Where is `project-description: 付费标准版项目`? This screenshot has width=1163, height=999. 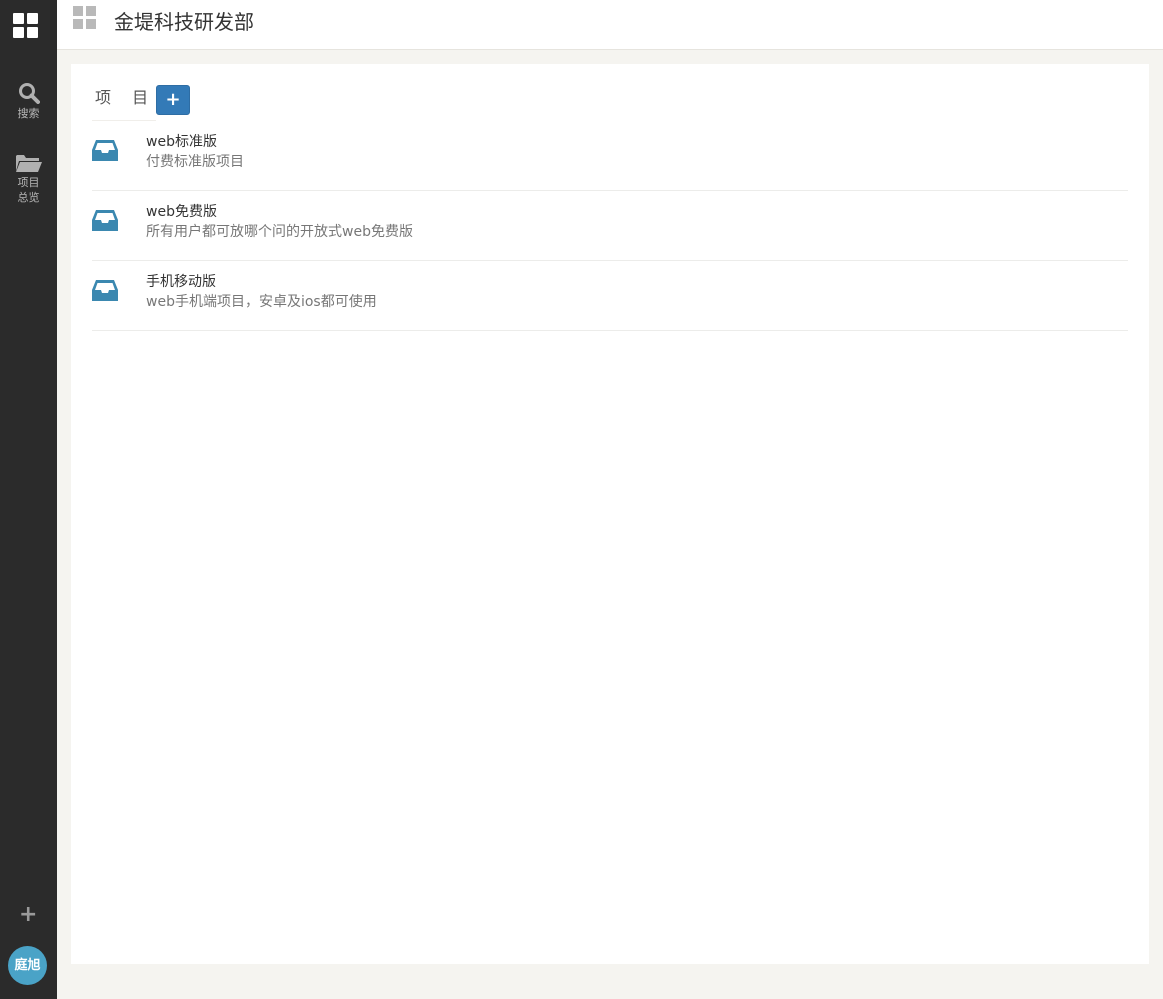 project-description: 付费标准版项目 is located at coordinates (195, 162).